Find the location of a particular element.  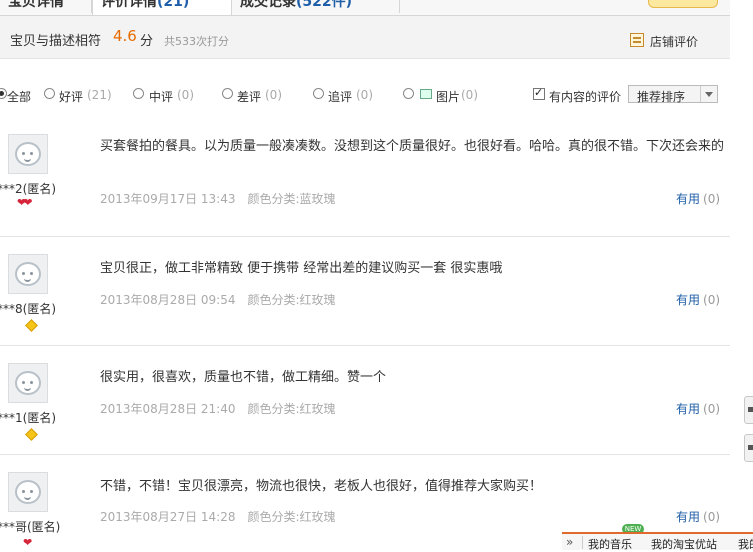

score-label: 宝贝与描述相符 is located at coordinates (56, 41).